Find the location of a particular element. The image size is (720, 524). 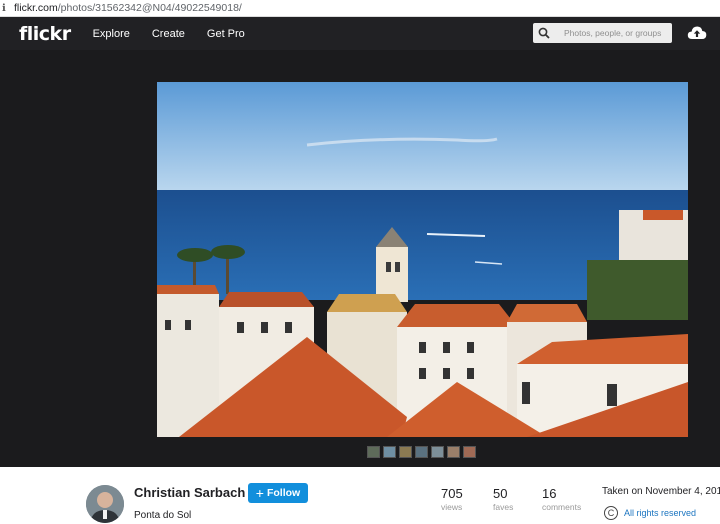

search-box: Photos, people, or groups is located at coordinates (602, 33).